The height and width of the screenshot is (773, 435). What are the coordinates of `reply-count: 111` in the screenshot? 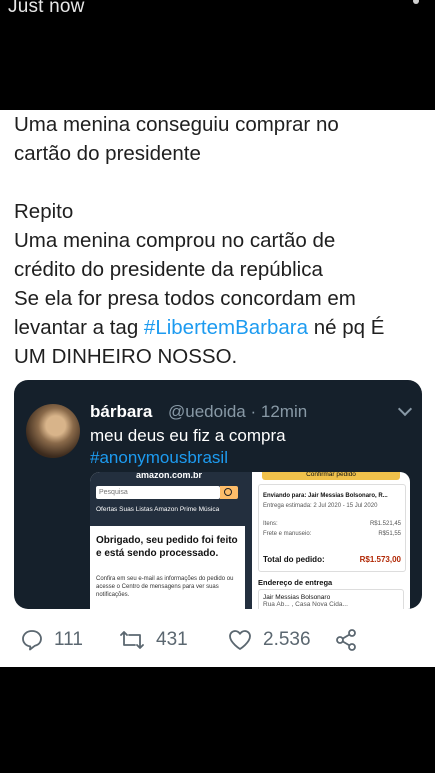 It's located at (68, 639).